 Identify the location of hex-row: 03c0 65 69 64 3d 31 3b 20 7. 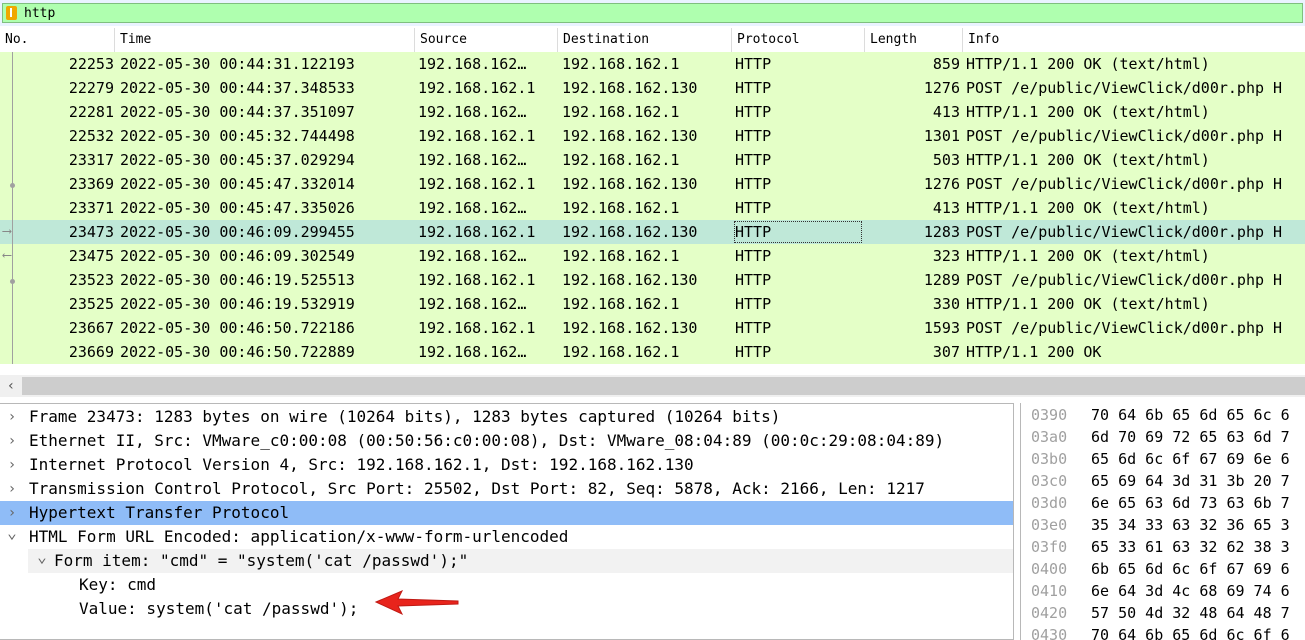
(1163, 481).